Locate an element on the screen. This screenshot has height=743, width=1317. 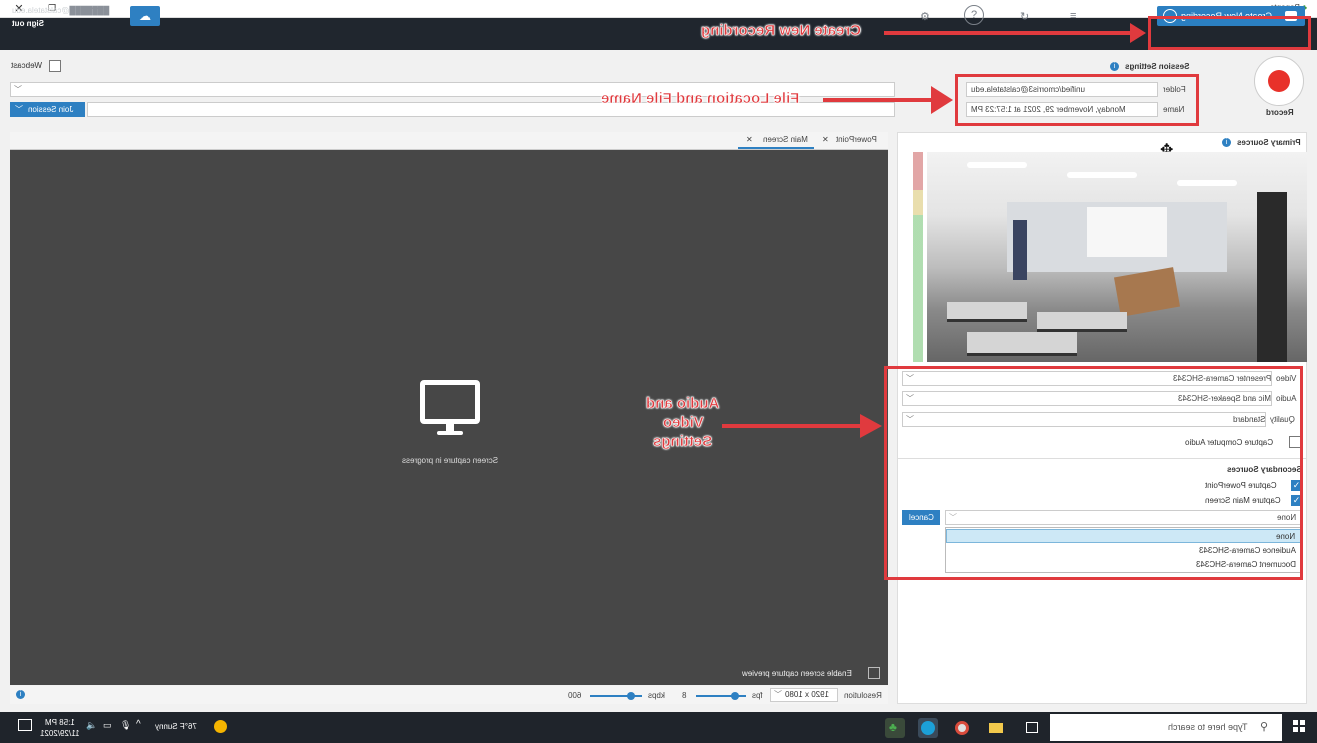
panopto-taskbar-icon: ♣ is located at coordinates (895, 728).